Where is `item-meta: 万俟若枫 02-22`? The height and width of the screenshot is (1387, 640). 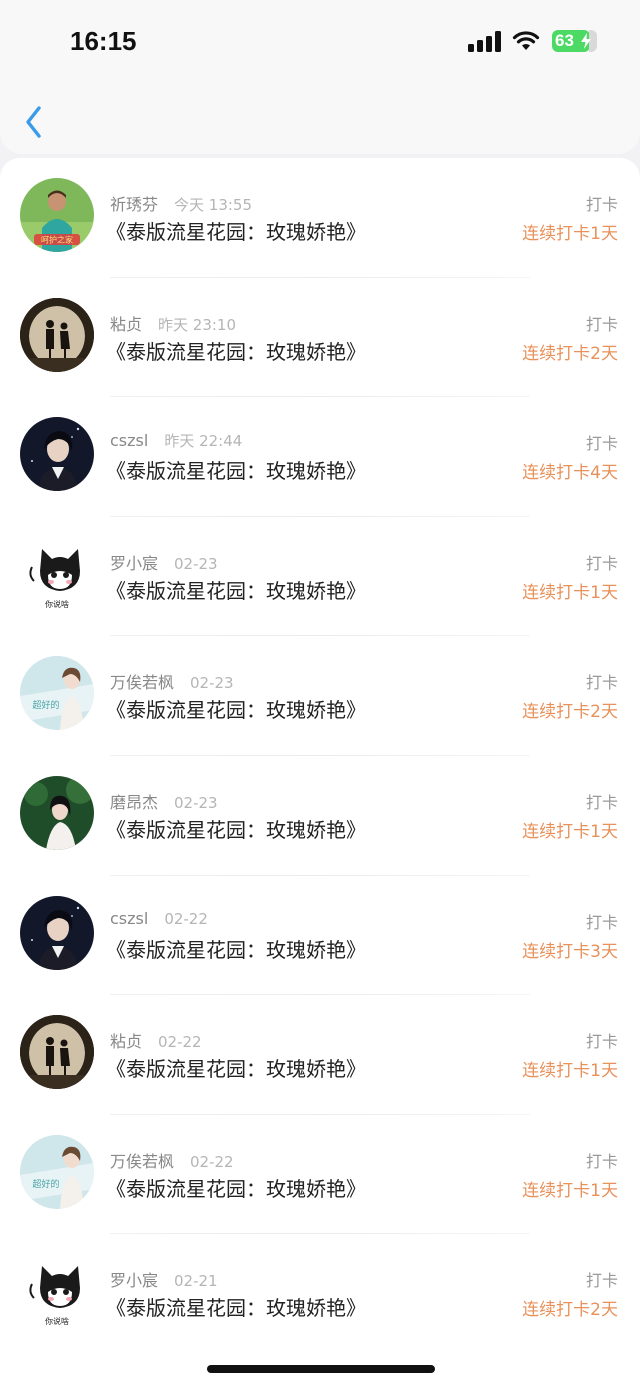
item-meta: 万俟若枫 02-22 is located at coordinates (172, 1160).